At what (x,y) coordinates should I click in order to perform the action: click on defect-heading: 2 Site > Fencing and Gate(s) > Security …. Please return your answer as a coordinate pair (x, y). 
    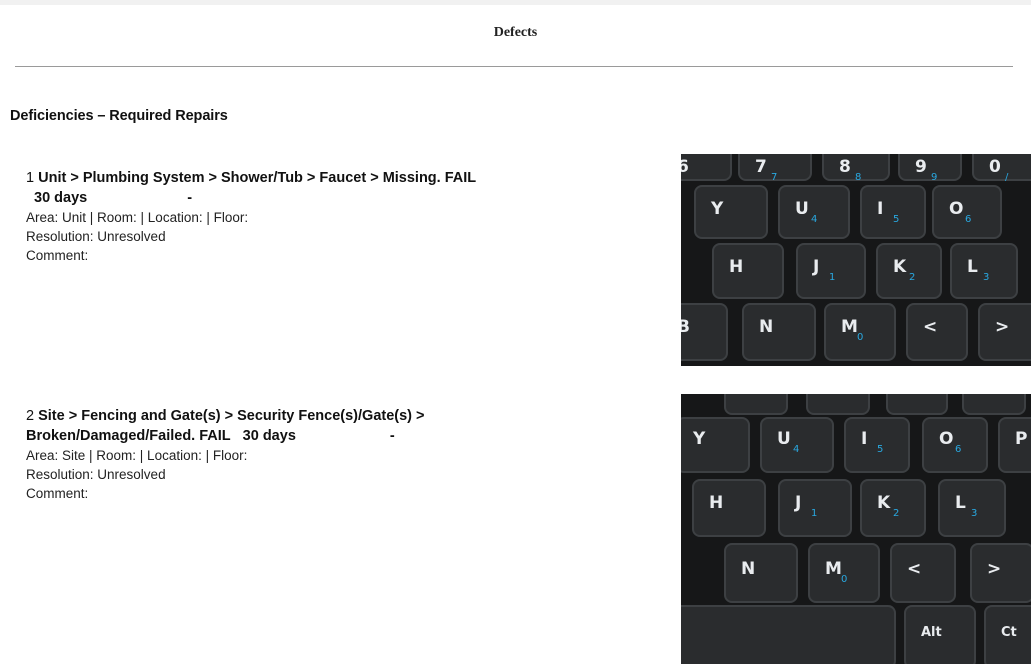
    Looking at the image, I should click on (286, 426).